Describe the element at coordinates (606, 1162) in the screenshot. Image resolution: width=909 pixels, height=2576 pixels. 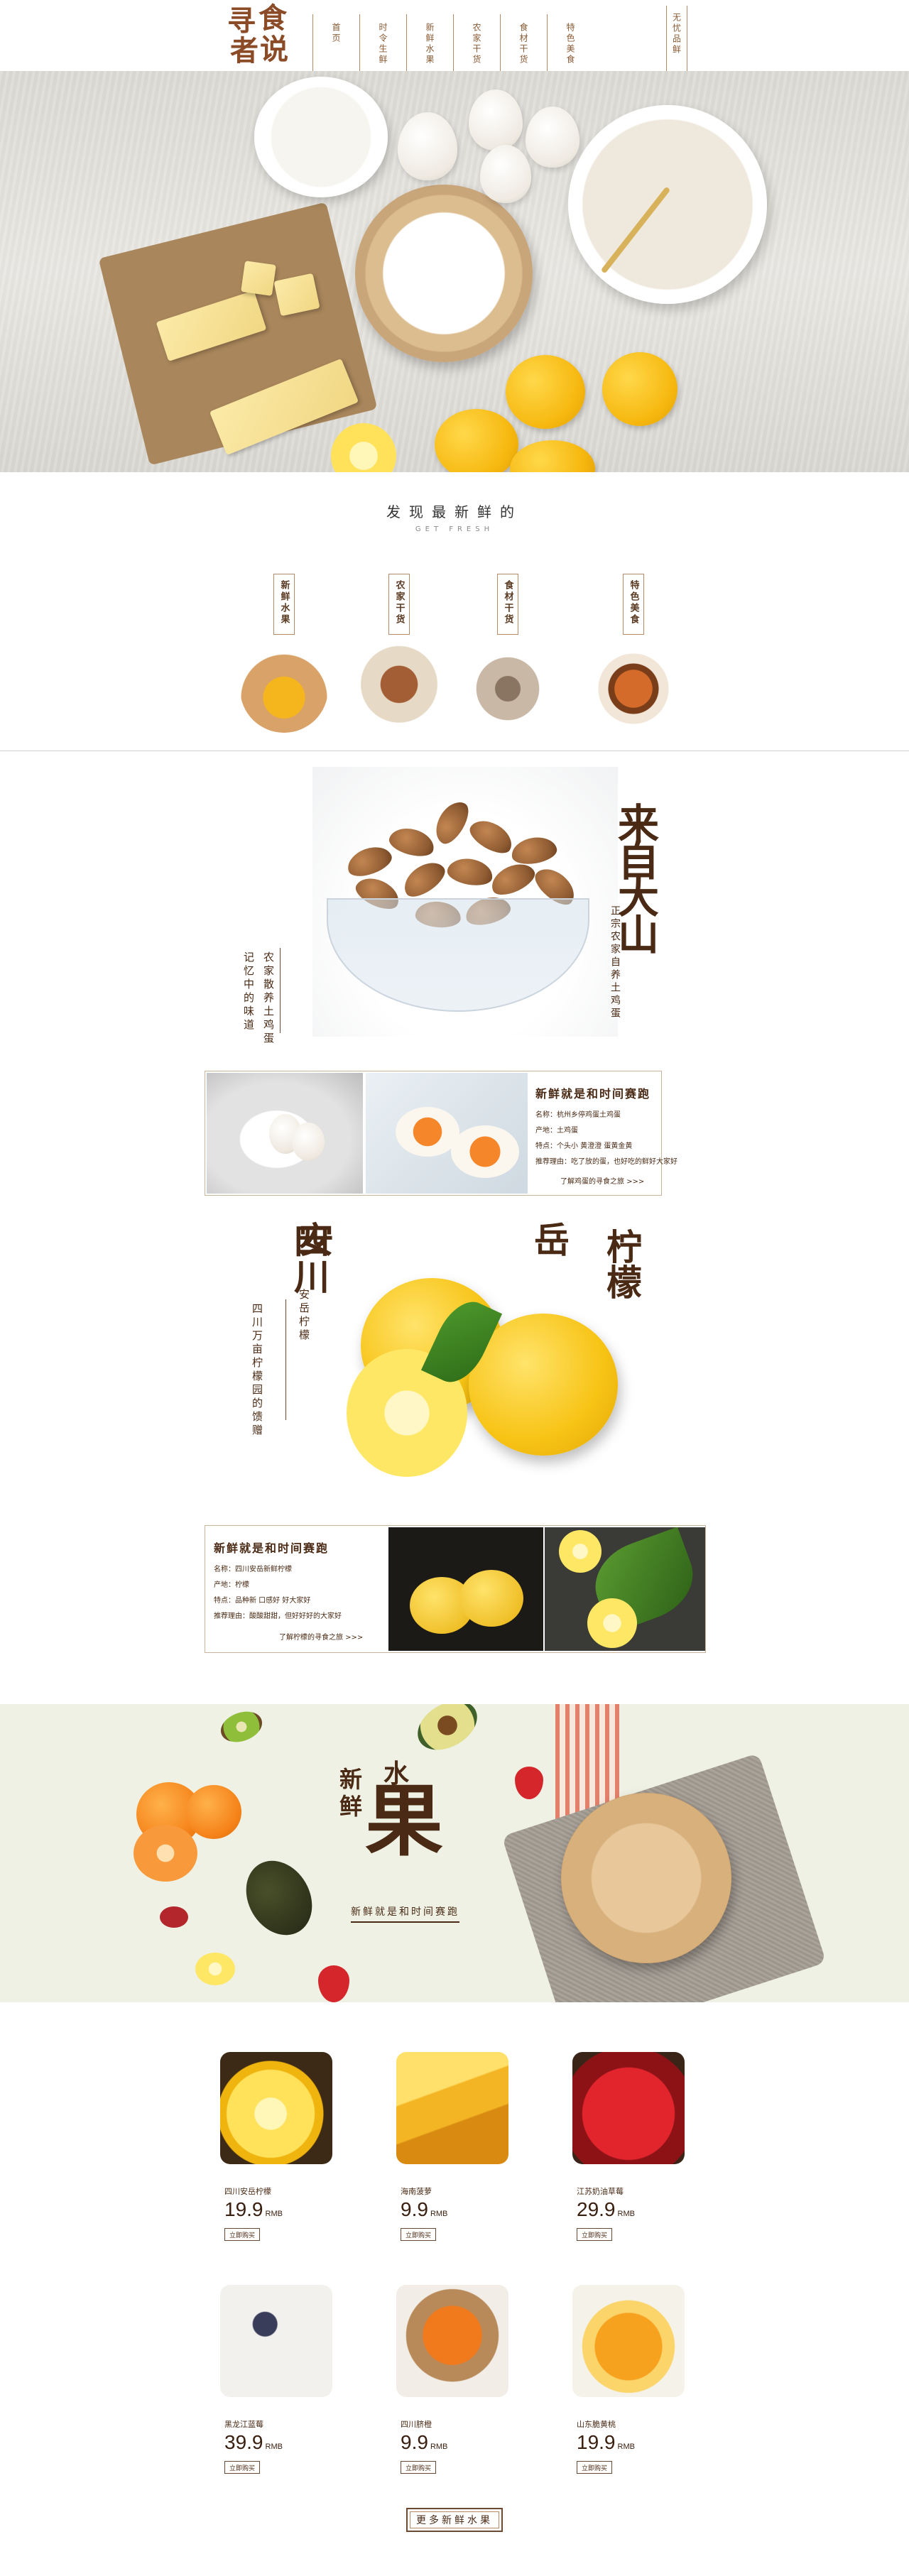
I see `egg-card-line: 推荐理由：吃了放的蛋，也好吃的鲜好大家好` at that location.